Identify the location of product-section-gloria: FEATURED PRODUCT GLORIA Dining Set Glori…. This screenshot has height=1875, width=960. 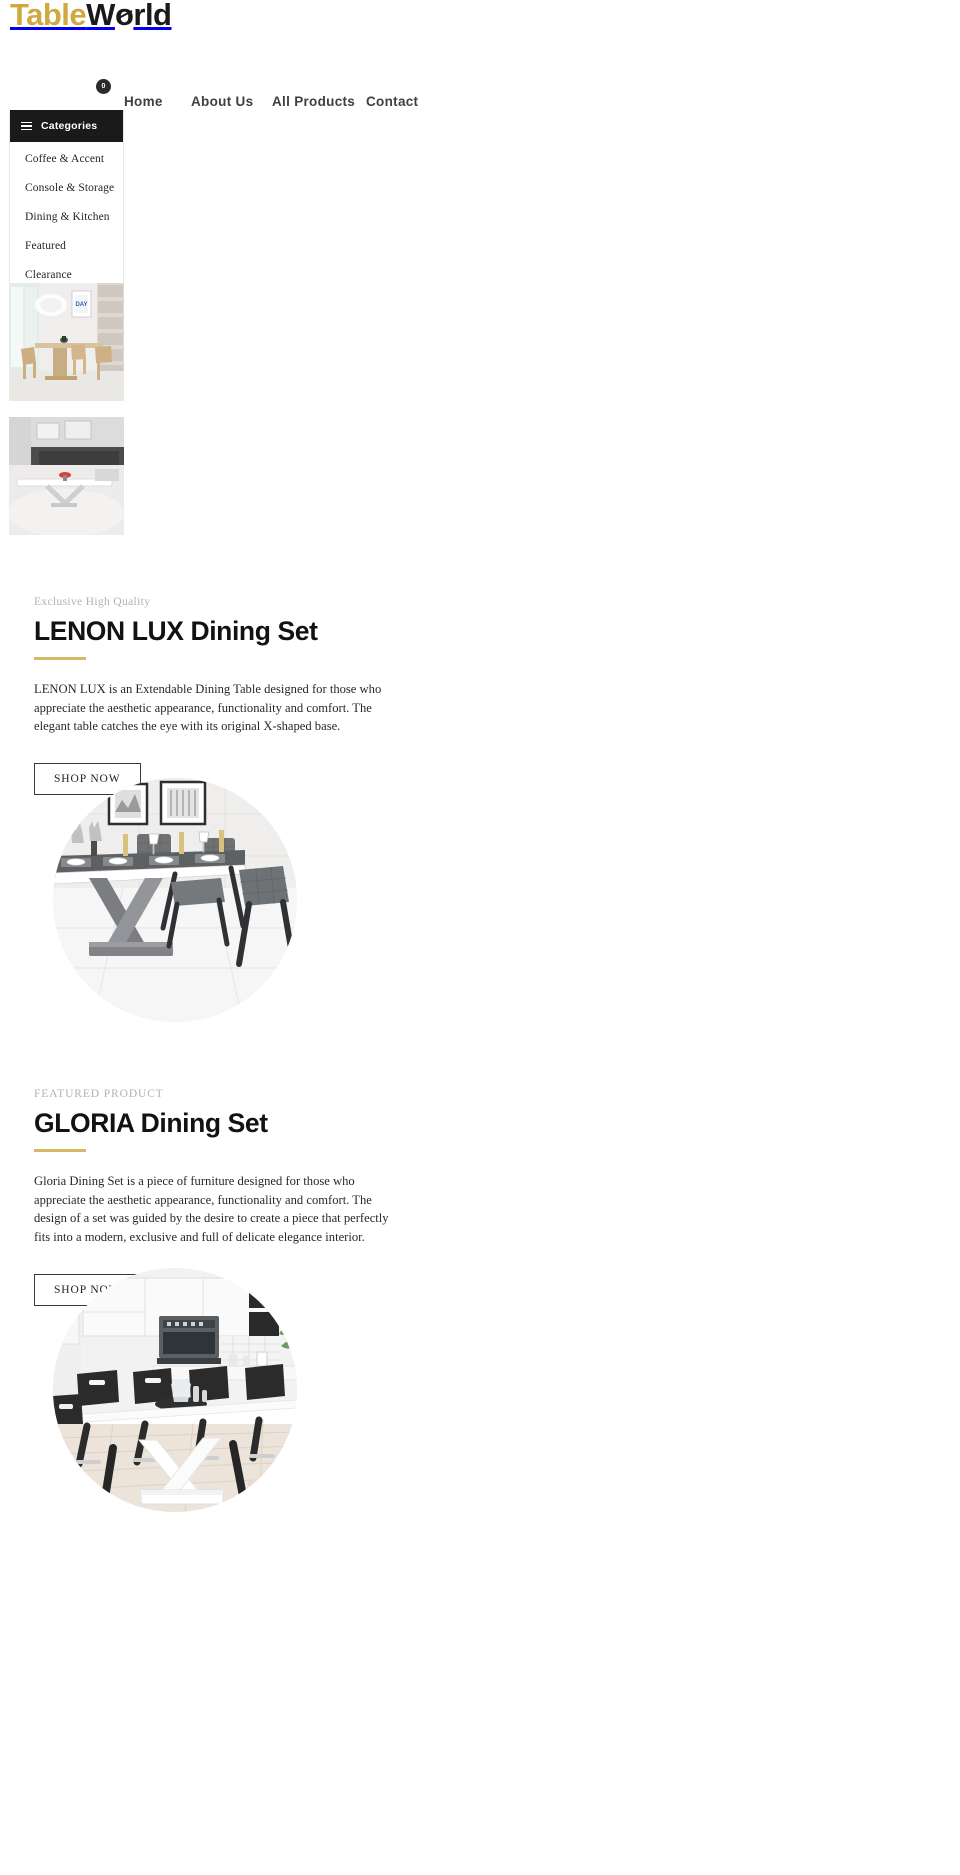
(244, 1197).